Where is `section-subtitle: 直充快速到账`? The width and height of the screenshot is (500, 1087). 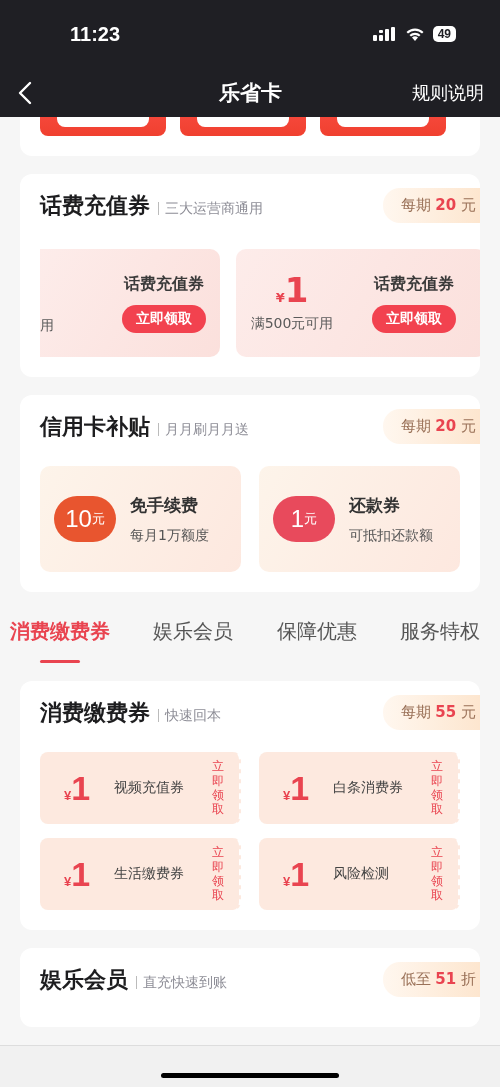
section-subtitle: 直充快速到账 is located at coordinates (181, 982).